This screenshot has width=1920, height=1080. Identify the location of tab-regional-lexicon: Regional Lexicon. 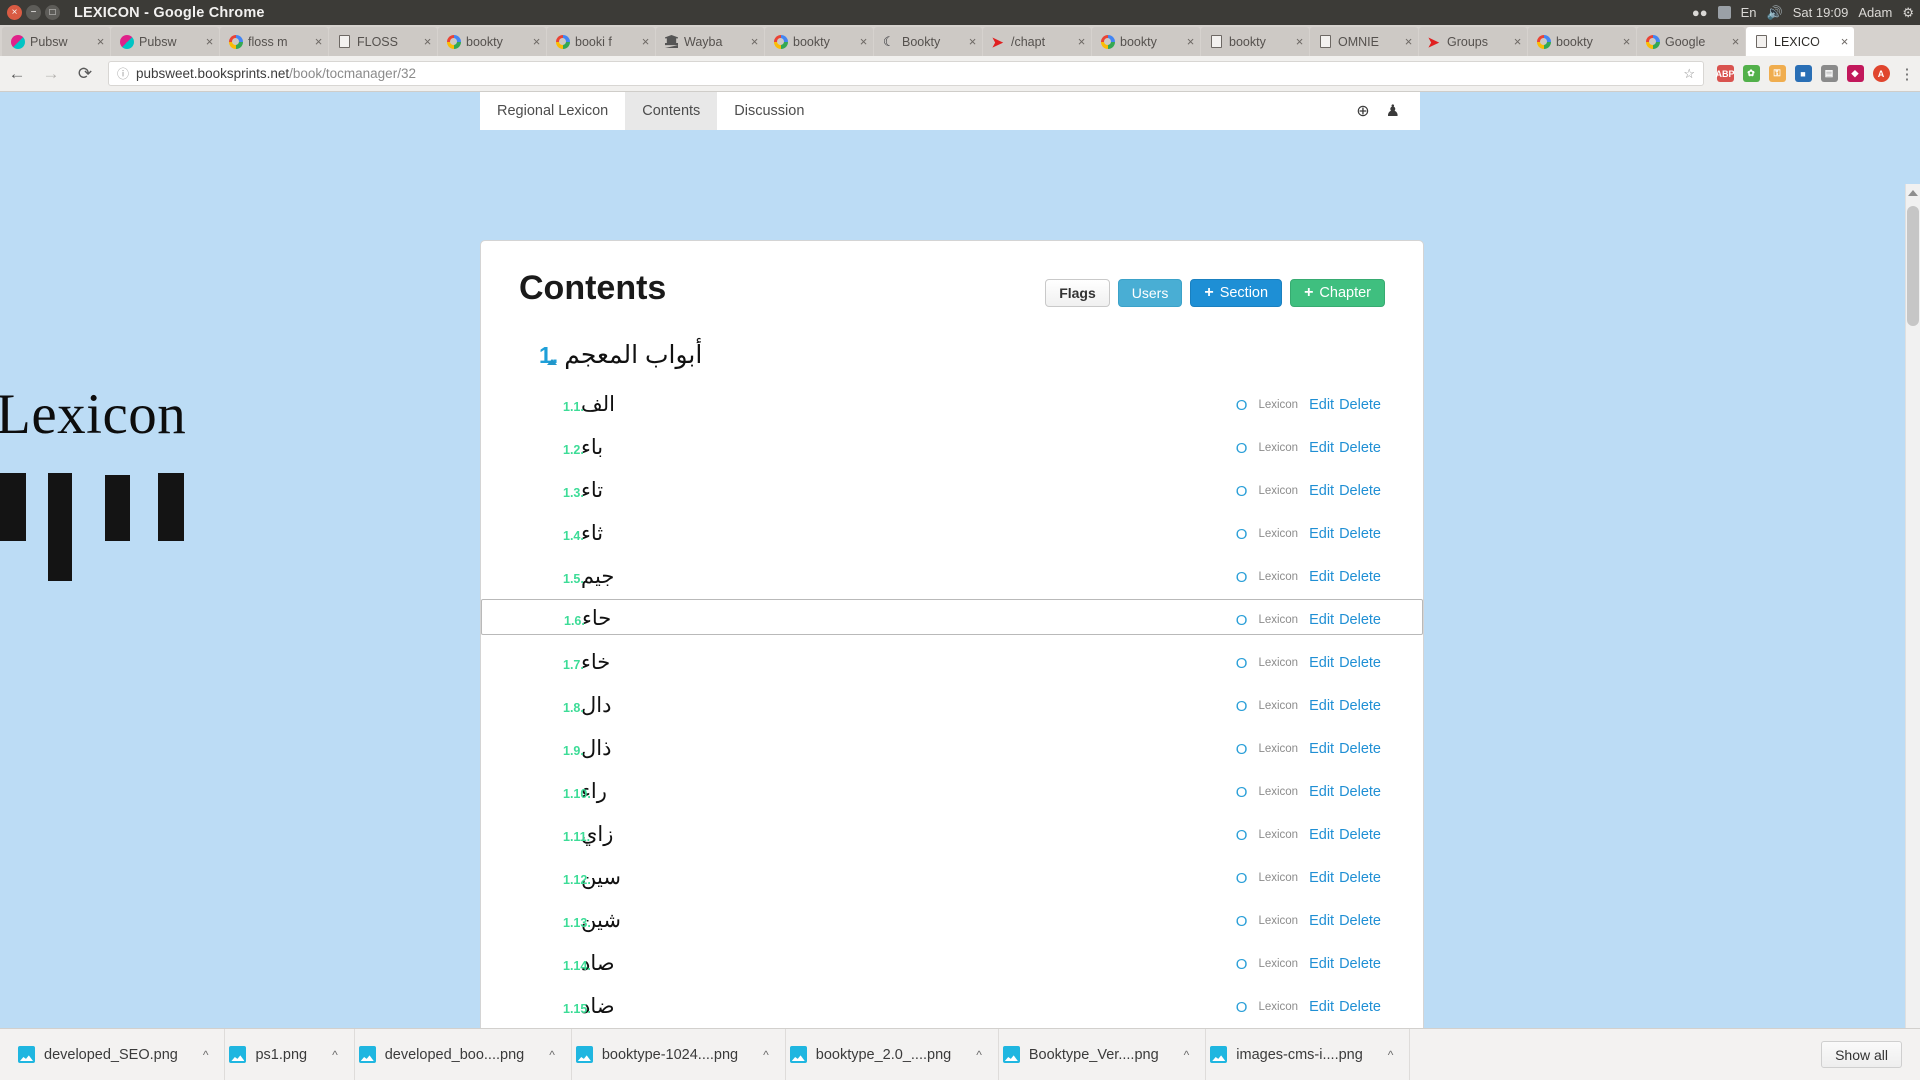
(552, 111).